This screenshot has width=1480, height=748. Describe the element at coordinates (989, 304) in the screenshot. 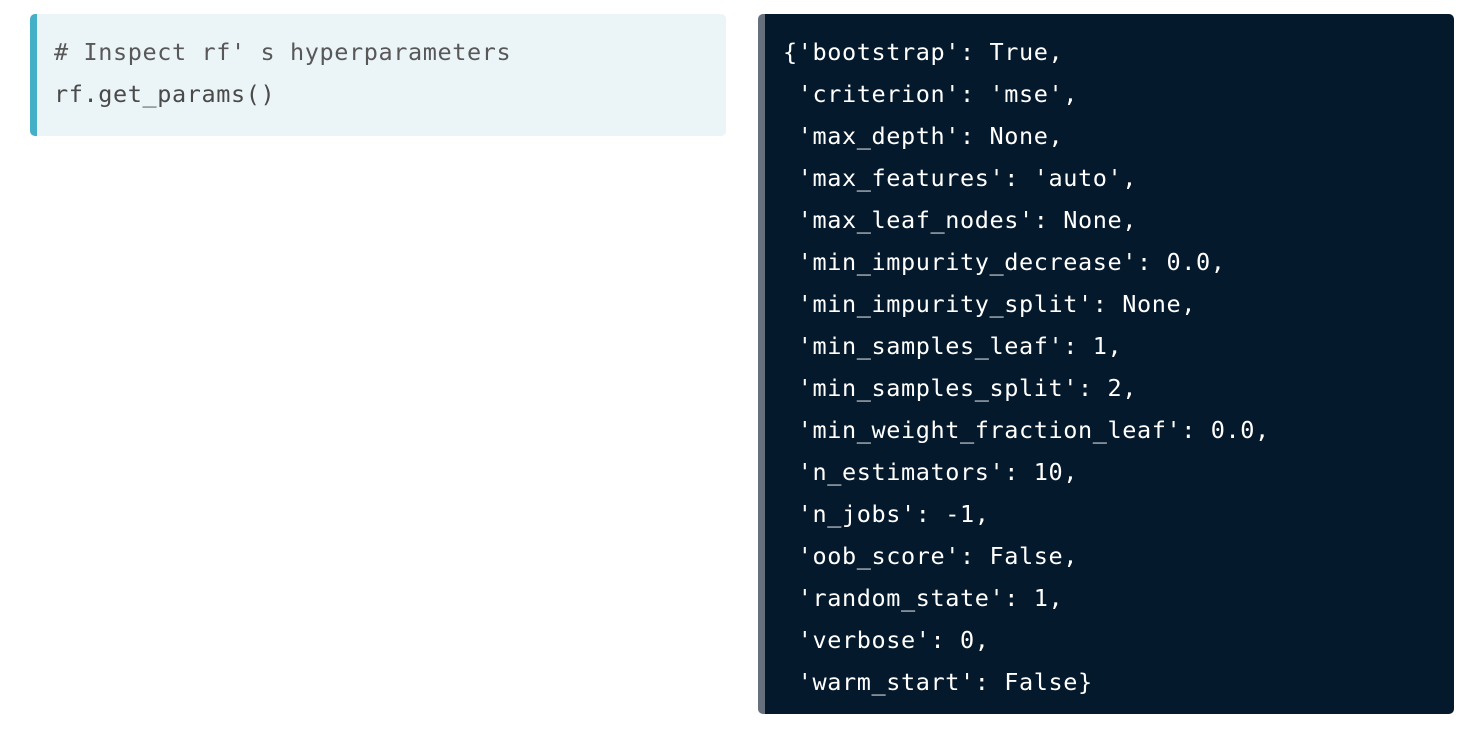

I see `output-line: 'min_impurity_split': None,` at that location.